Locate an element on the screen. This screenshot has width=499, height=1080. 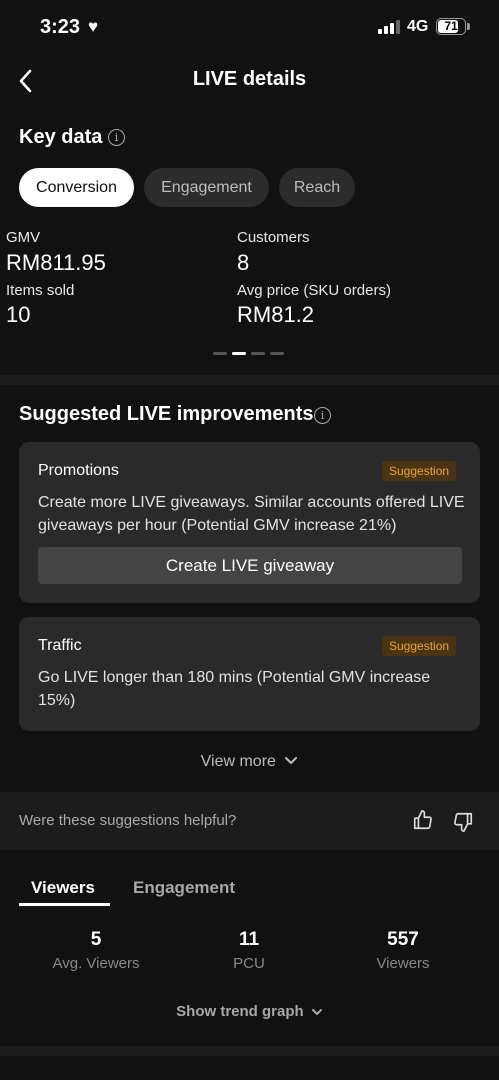
metric-value-gmv: RM811.95 is located at coordinates (56, 262).